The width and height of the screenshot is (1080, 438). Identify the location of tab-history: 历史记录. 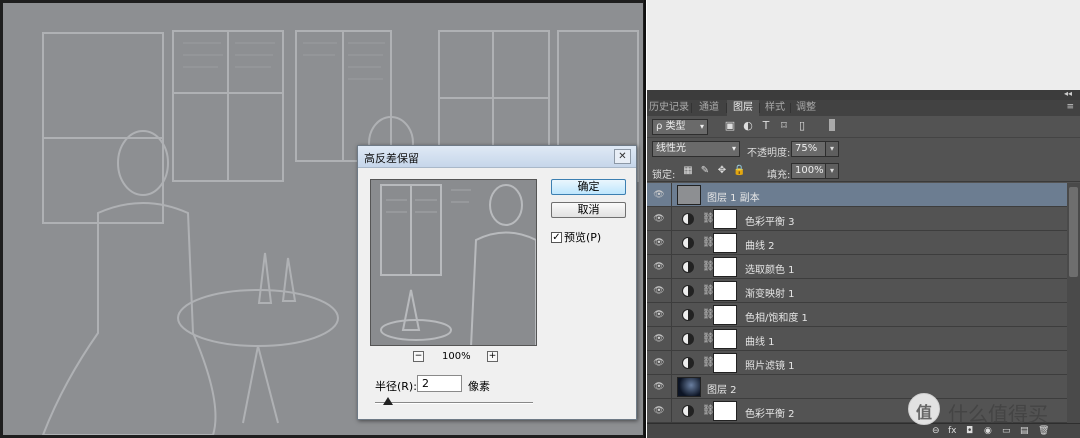
(669, 108).